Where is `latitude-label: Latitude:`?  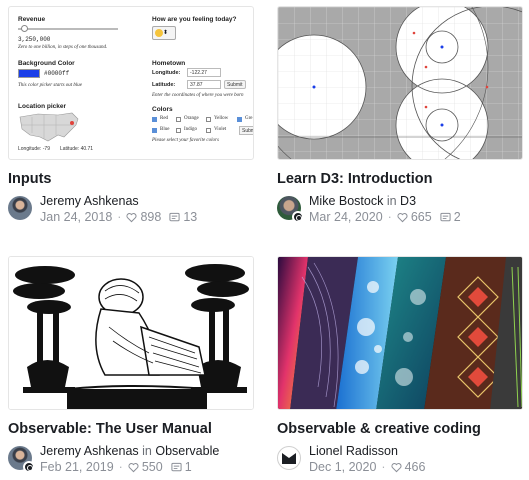 latitude-label: Latitude: is located at coordinates (164, 85).